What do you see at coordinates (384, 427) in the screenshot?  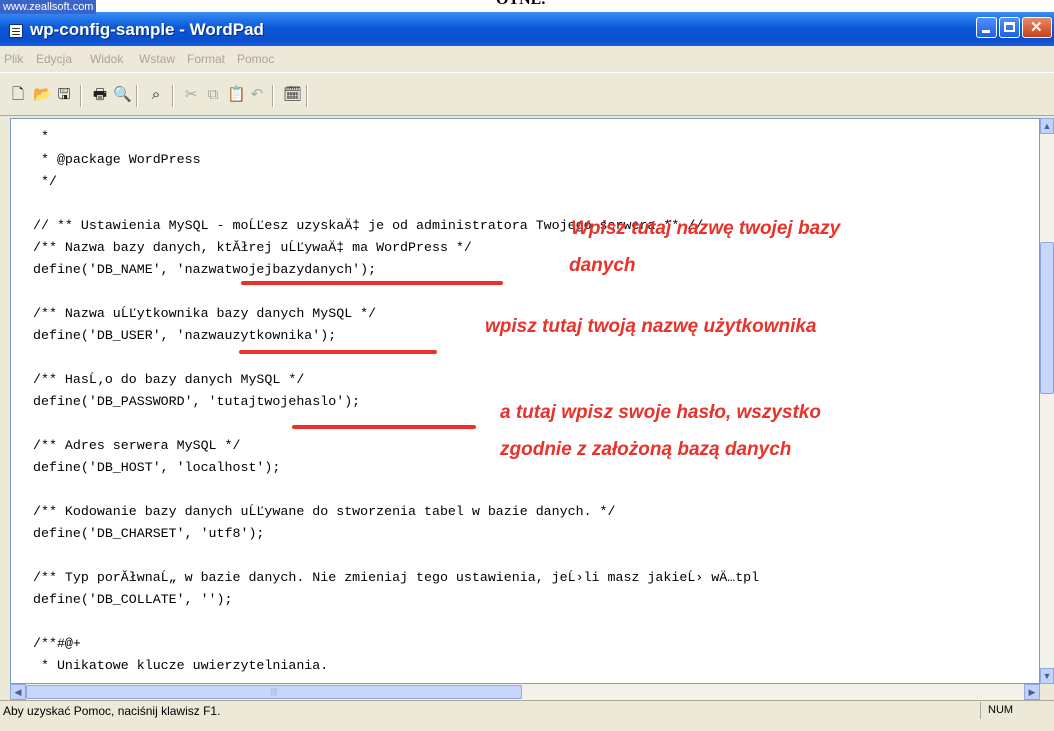 I see `db-password-underline` at bounding box center [384, 427].